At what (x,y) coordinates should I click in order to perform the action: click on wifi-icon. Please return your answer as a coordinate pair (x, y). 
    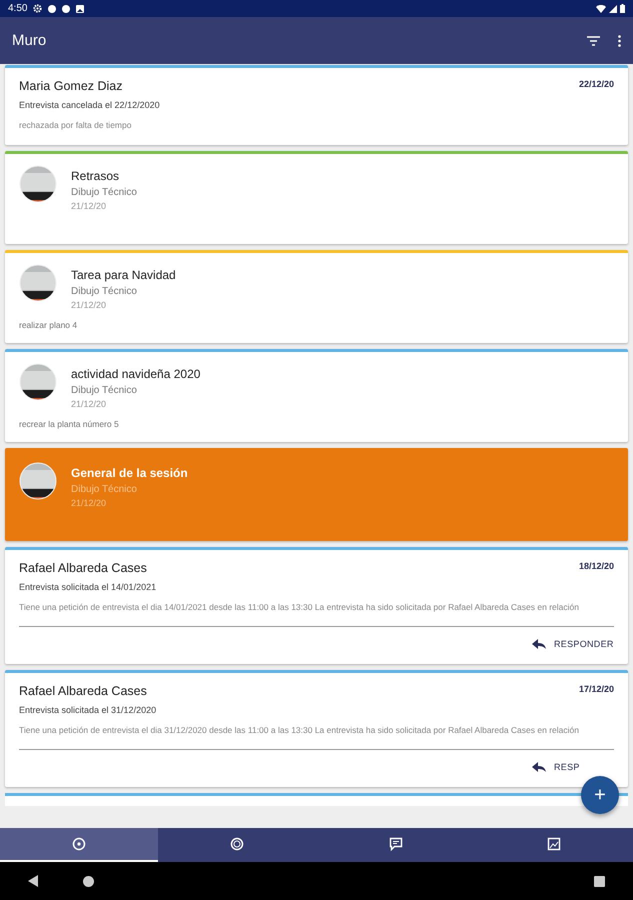
    Looking at the image, I should click on (601, 8).